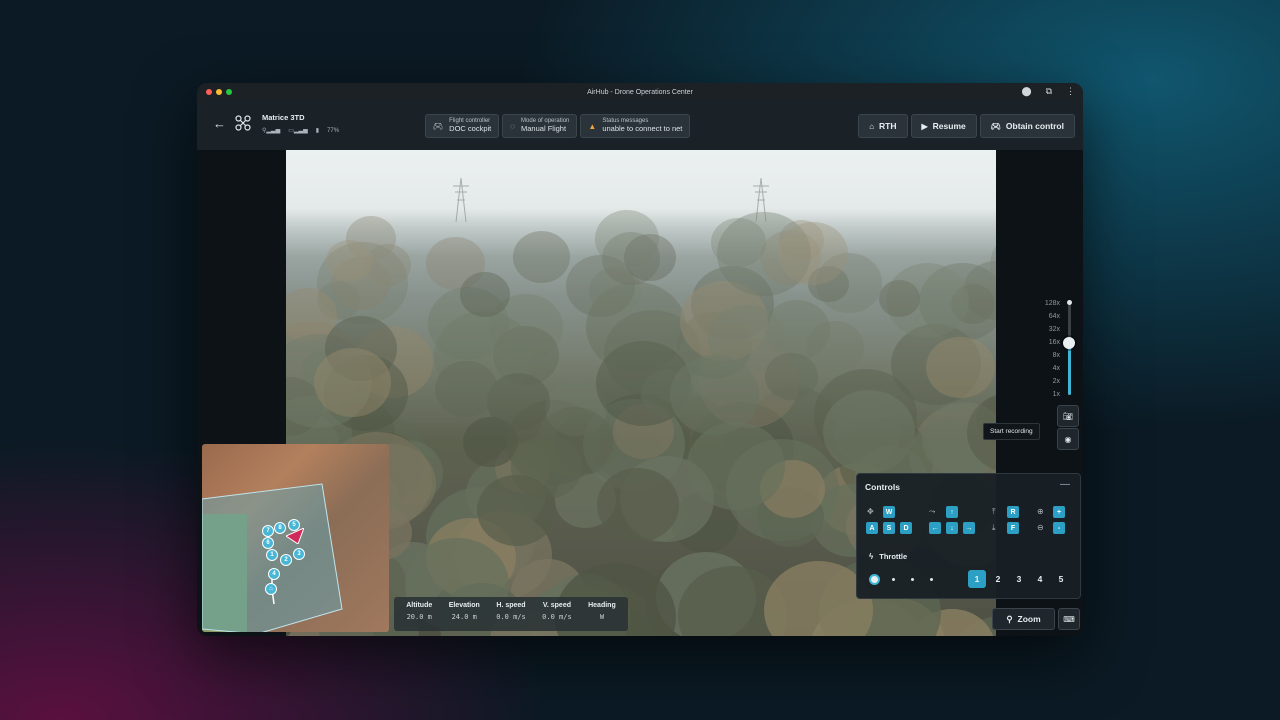  What do you see at coordinates (1011, 431) in the screenshot?
I see `recording-tooltip: Start recording` at bounding box center [1011, 431].